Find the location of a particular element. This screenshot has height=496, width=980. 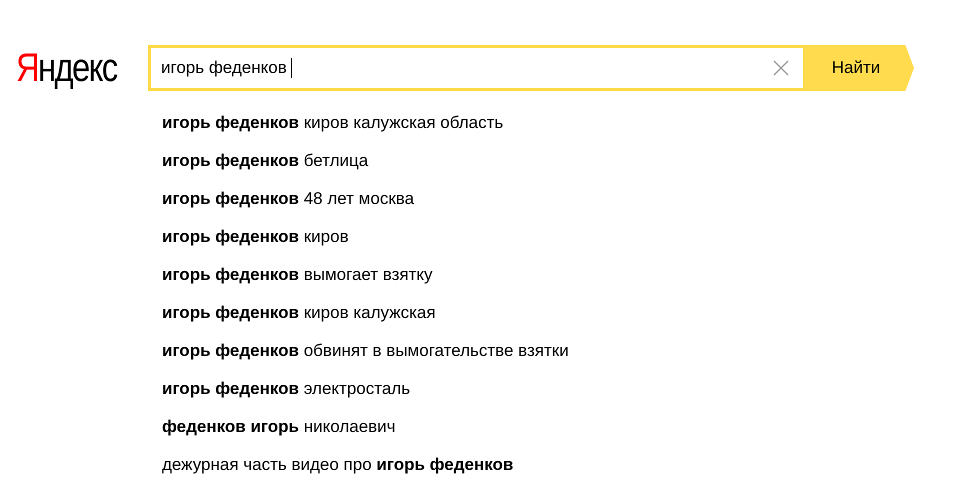

search-text: игорь феденков is located at coordinates (224, 68).